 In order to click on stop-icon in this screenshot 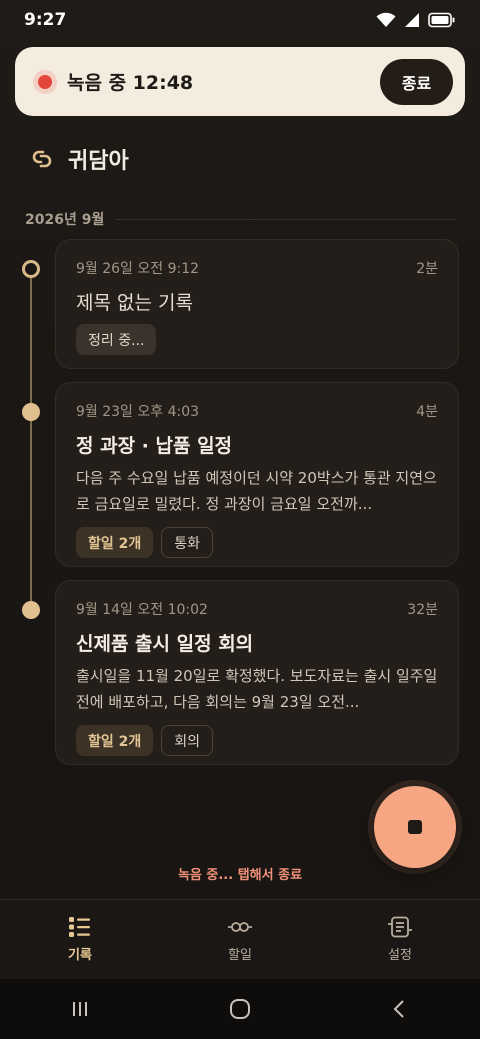, I will do `click(415, 827)`.